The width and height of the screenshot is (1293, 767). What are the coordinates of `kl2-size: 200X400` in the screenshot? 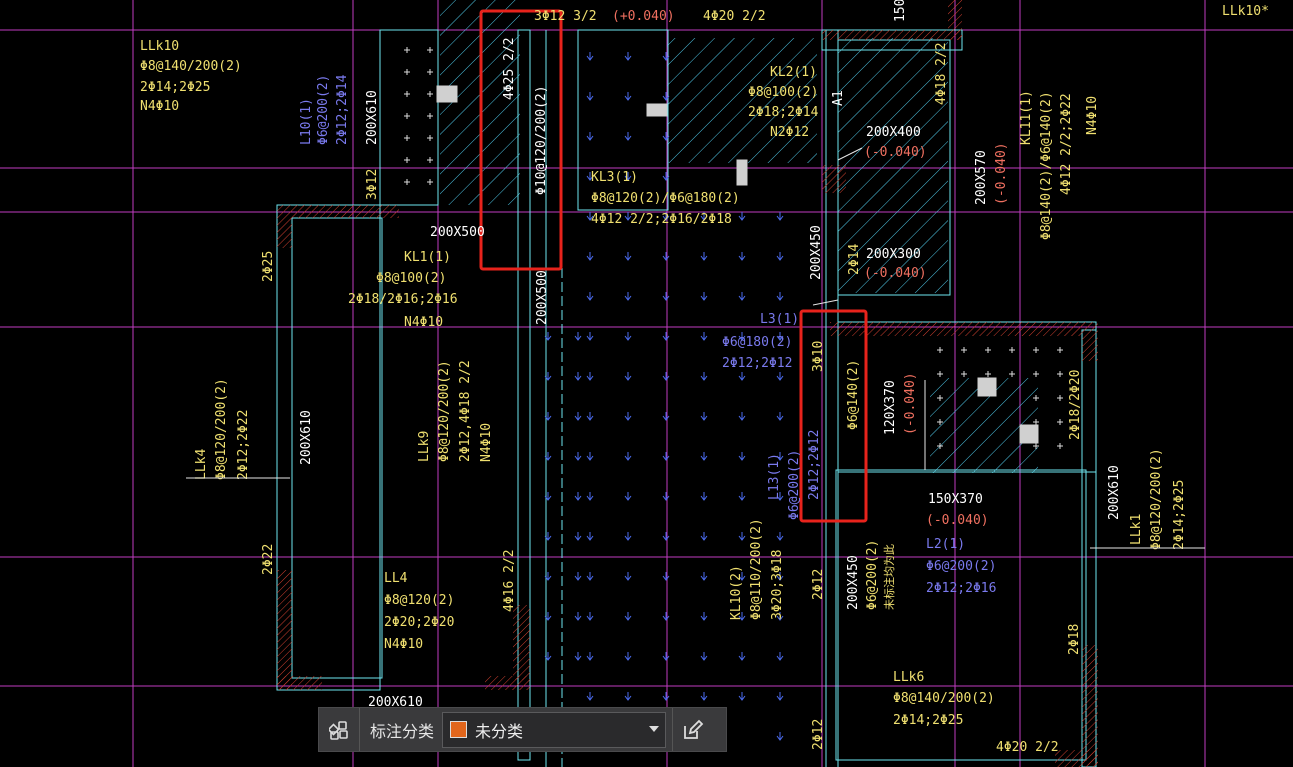 It's located at (893, 132).